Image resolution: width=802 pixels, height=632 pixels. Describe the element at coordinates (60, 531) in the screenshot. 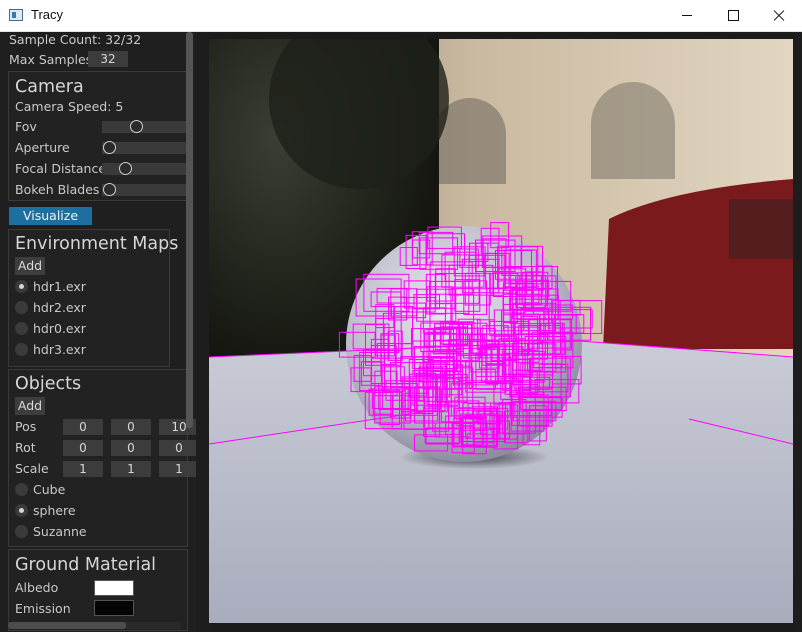

I see `object-label: Suzanne` at that location.